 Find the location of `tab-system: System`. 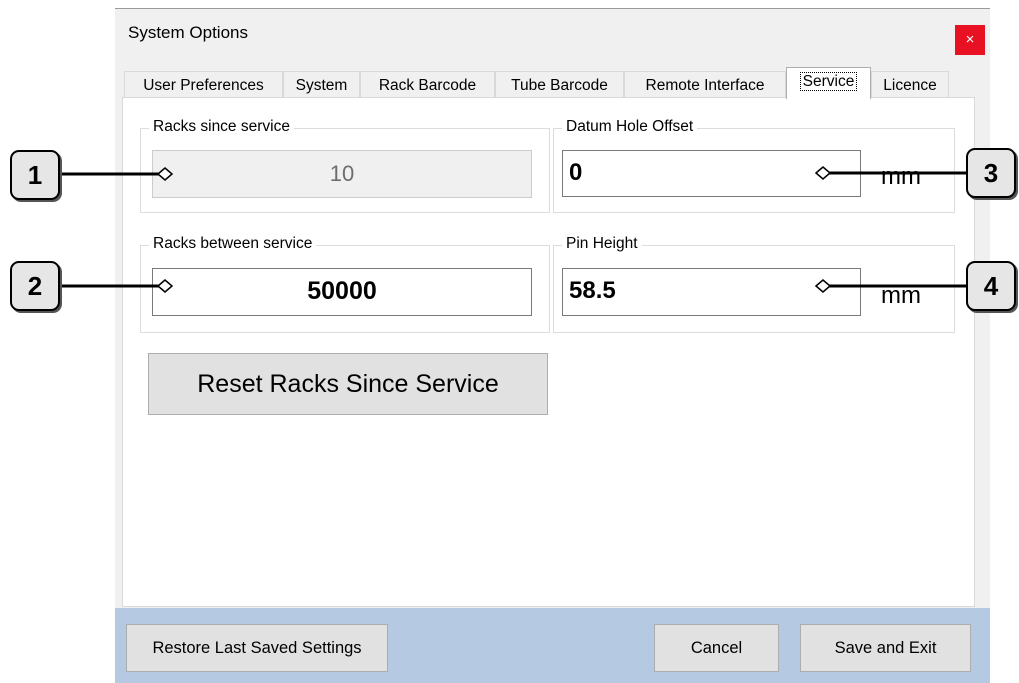

tab-system: System is located at coordinates (321, 84).